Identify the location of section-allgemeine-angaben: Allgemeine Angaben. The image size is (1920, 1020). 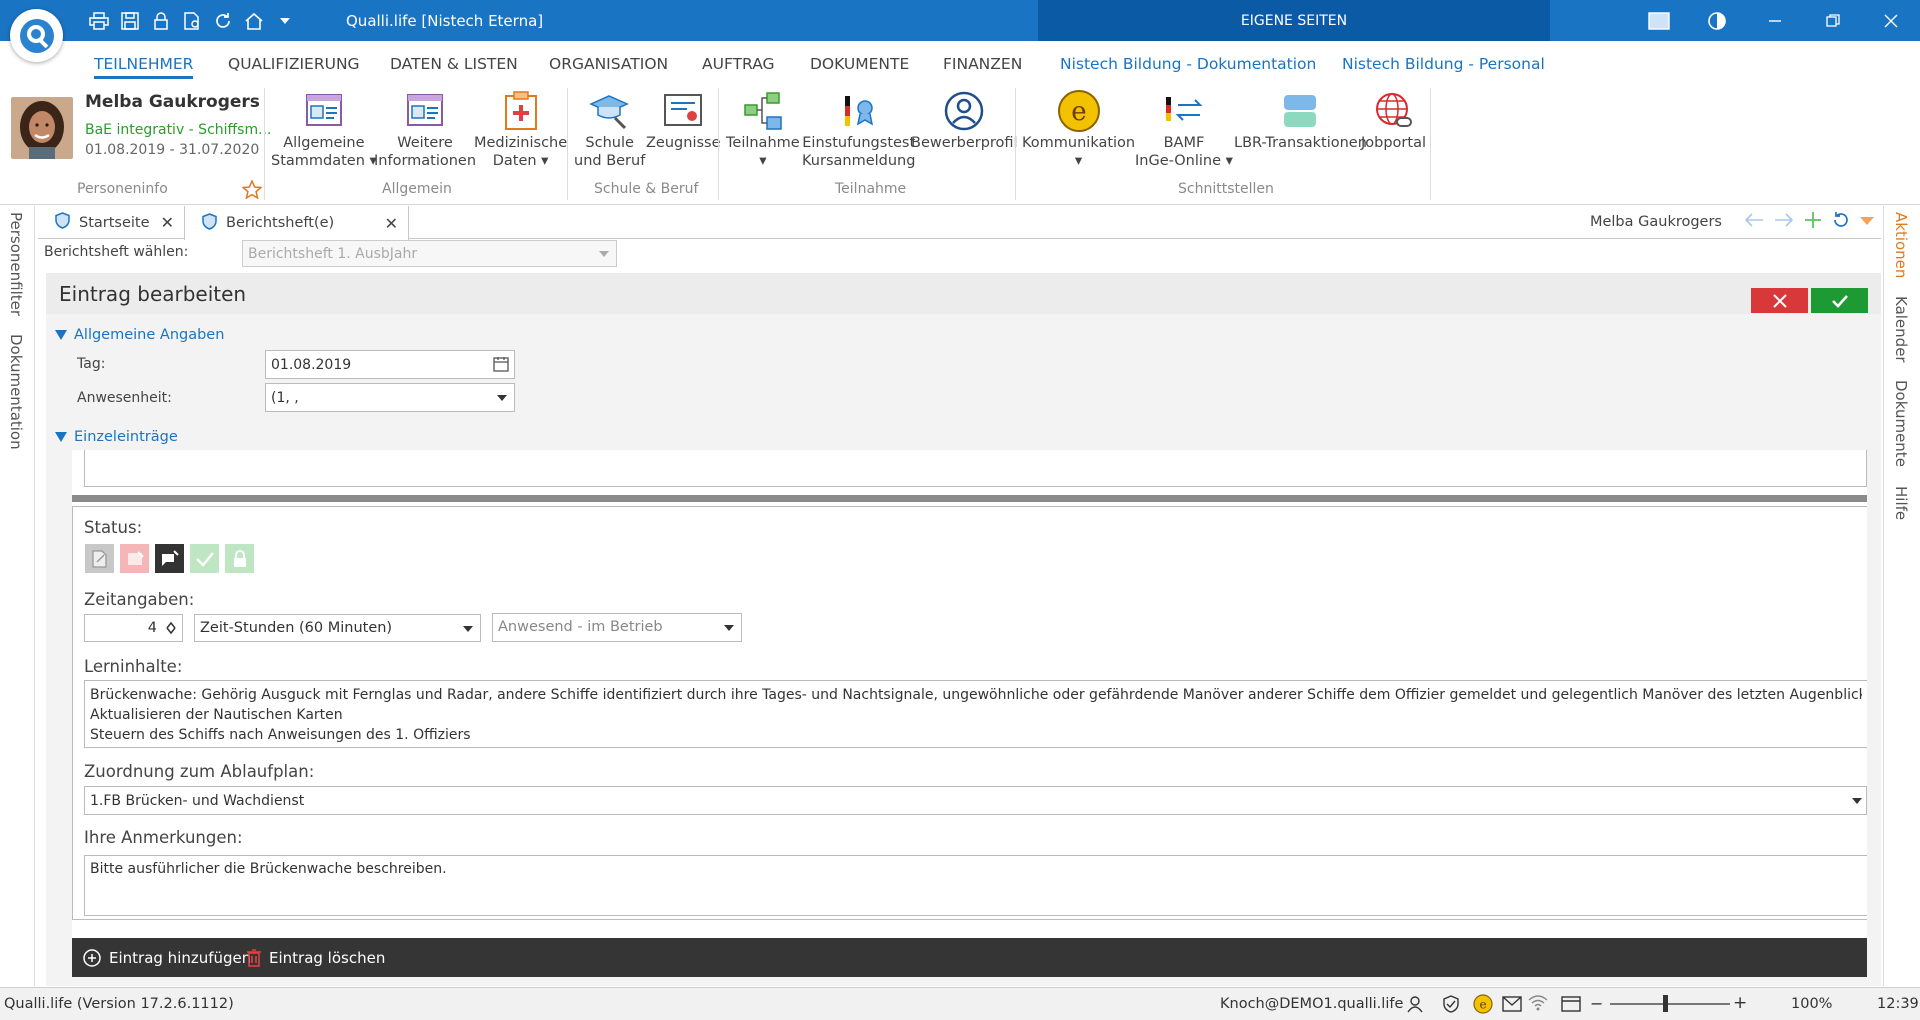
(139, 335).